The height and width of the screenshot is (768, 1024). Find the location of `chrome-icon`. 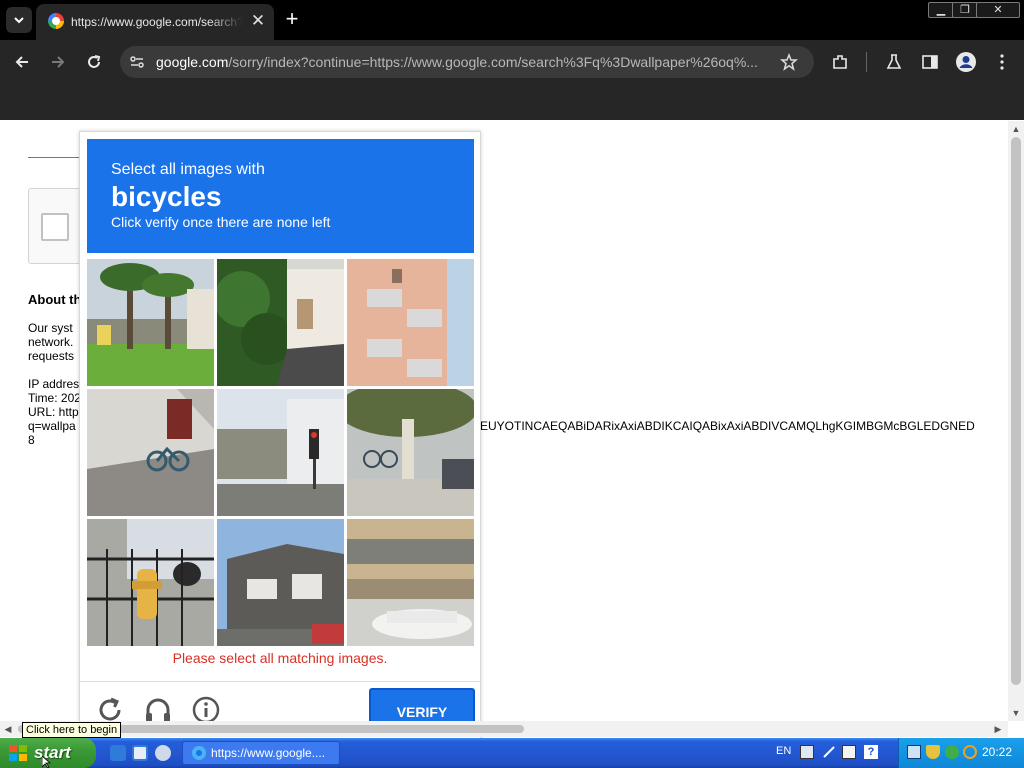

chrome-icon is located at coordinates (199, 753).